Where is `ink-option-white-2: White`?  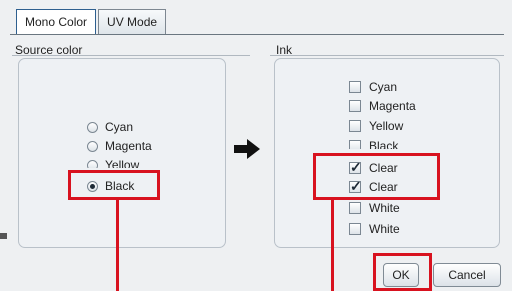 ink-option-white-2: White is located at coordinates (374, 229).